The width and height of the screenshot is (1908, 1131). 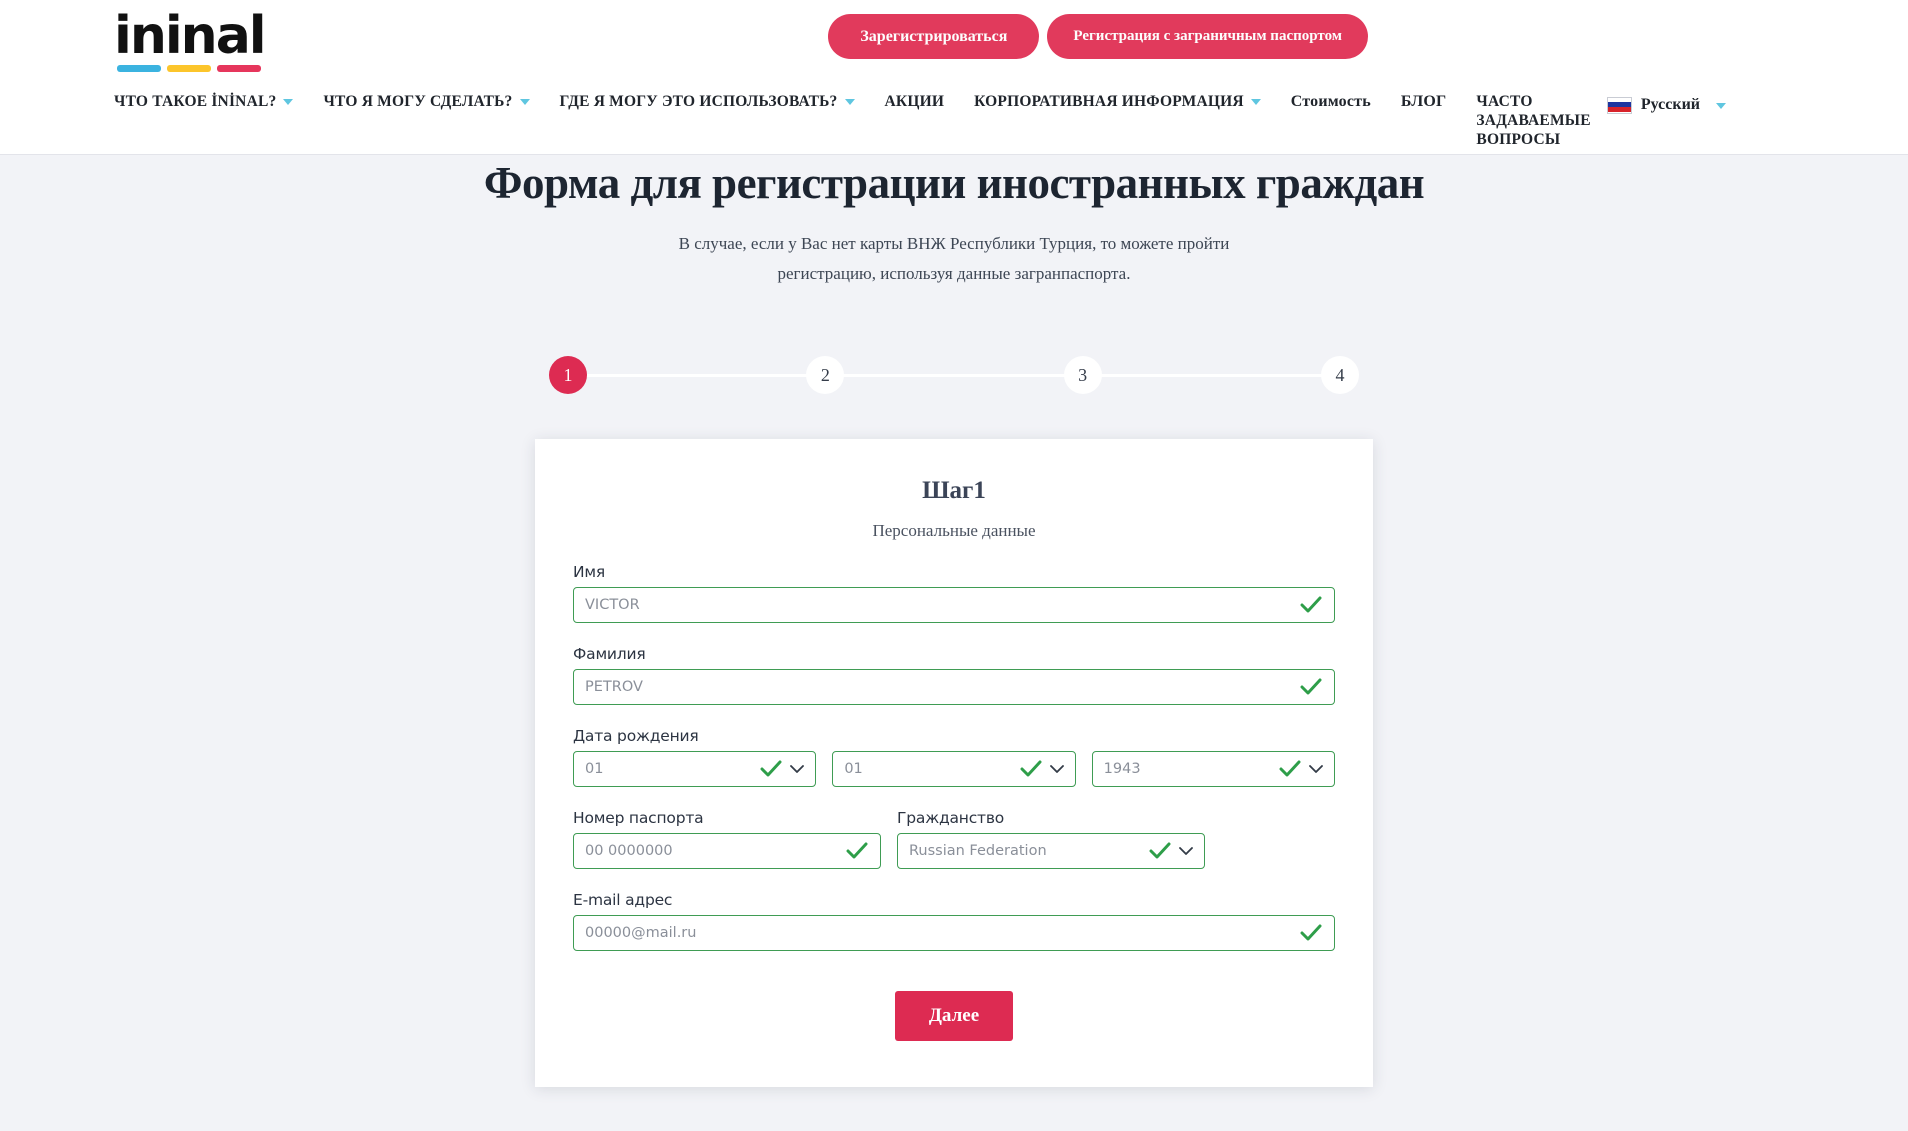 I want to click on citizenship-label: Гражданство, so click(x=951, y=818).